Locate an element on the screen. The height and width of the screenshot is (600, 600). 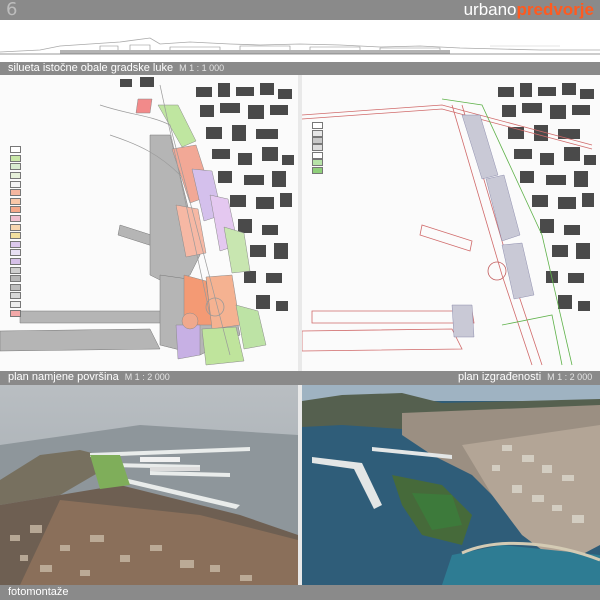
left-plan-title-row: plan namjene površina M 1 : 2 000 is located at coordinates (89, 377).